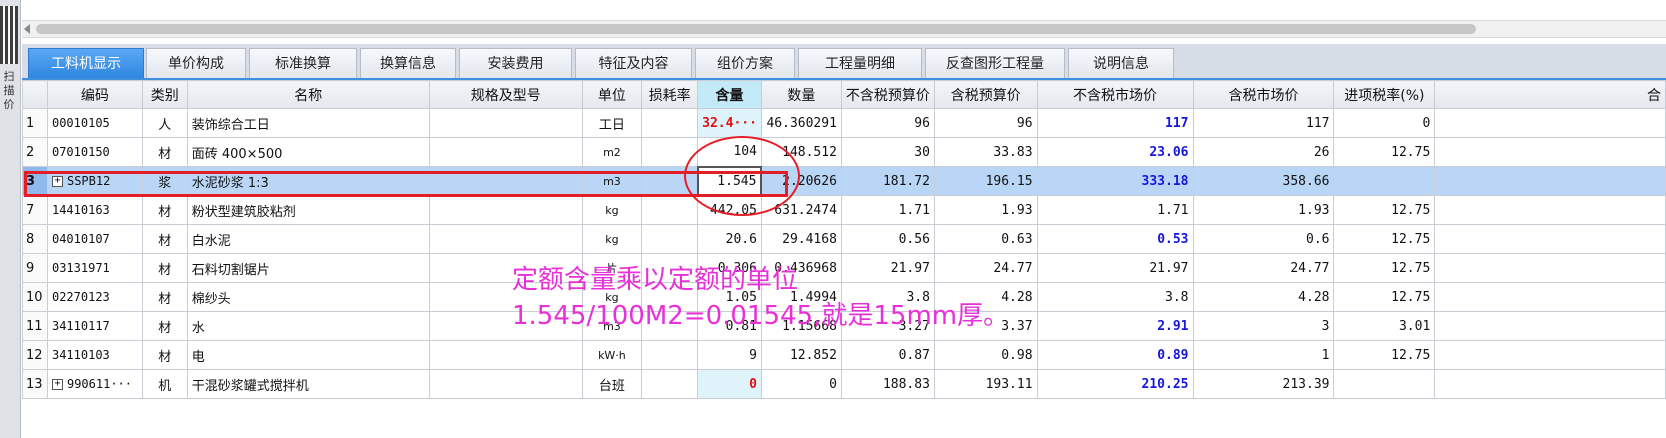 This screenshot has width=1666, height=438. What do you see at coordinates (887, 239) in the screenshot?
I see `cell-pretax-budget: 0.56` at bounding box center [887, 239].